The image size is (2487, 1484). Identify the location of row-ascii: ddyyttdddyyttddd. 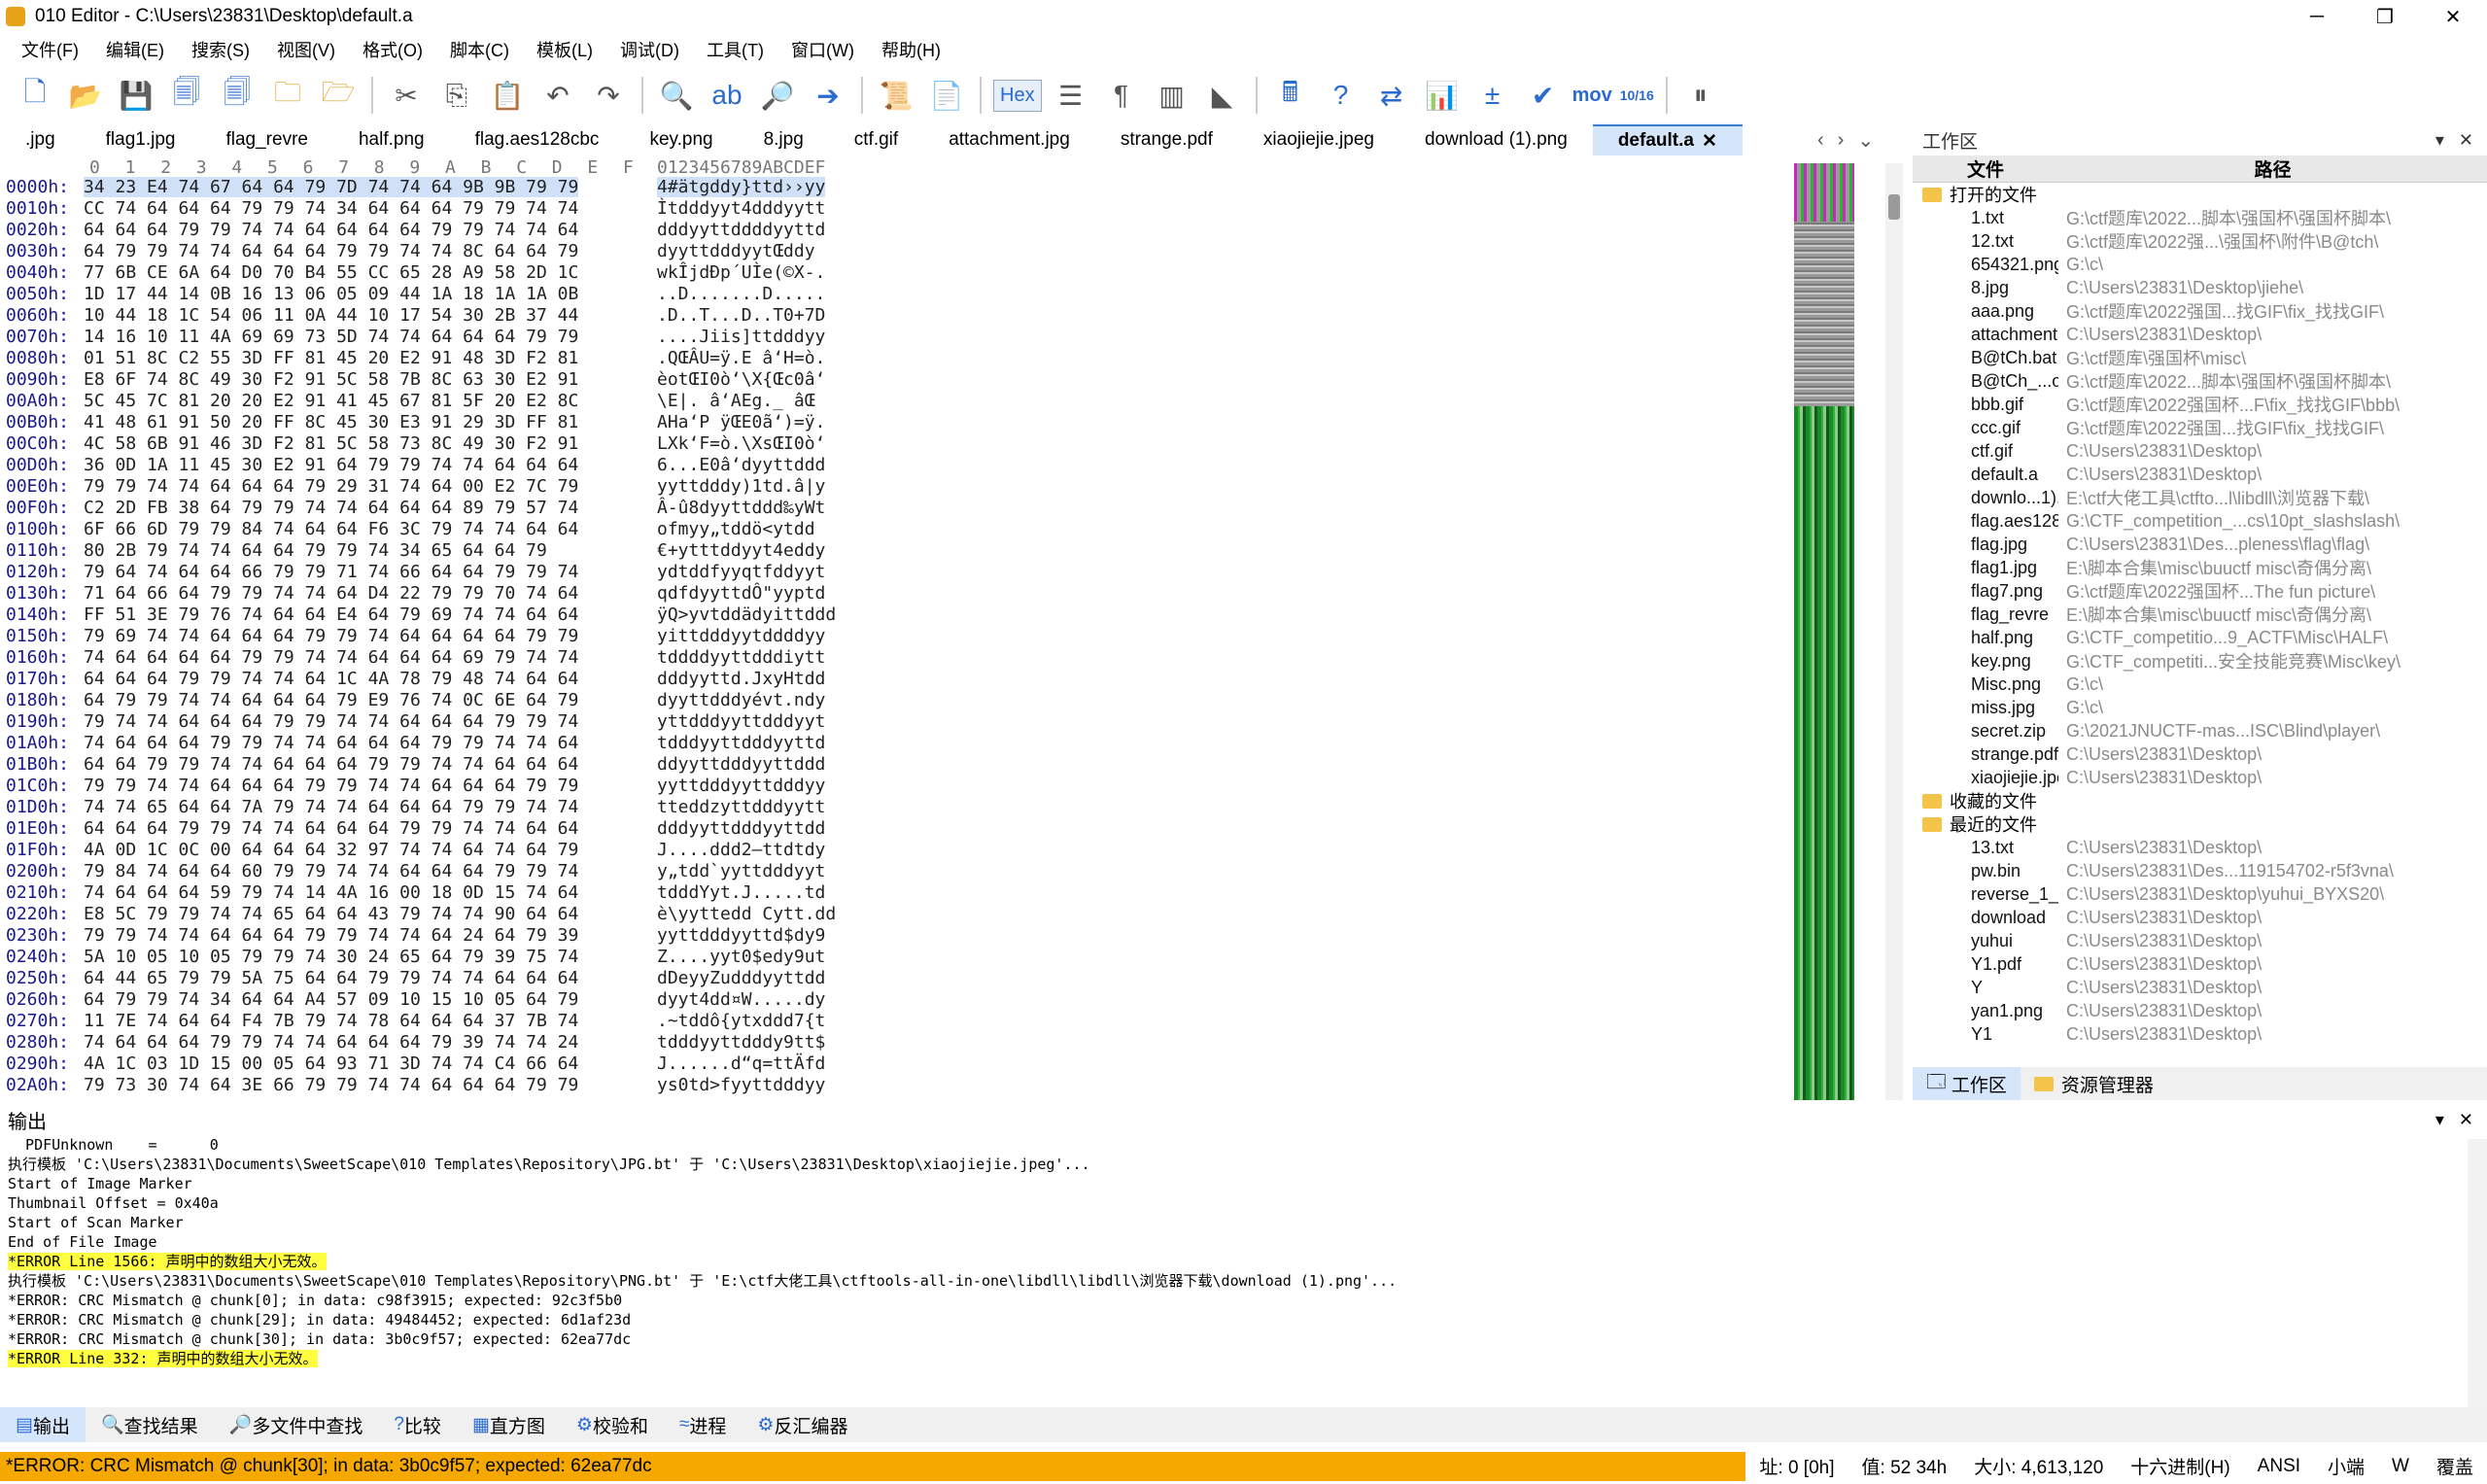
(741, 764).